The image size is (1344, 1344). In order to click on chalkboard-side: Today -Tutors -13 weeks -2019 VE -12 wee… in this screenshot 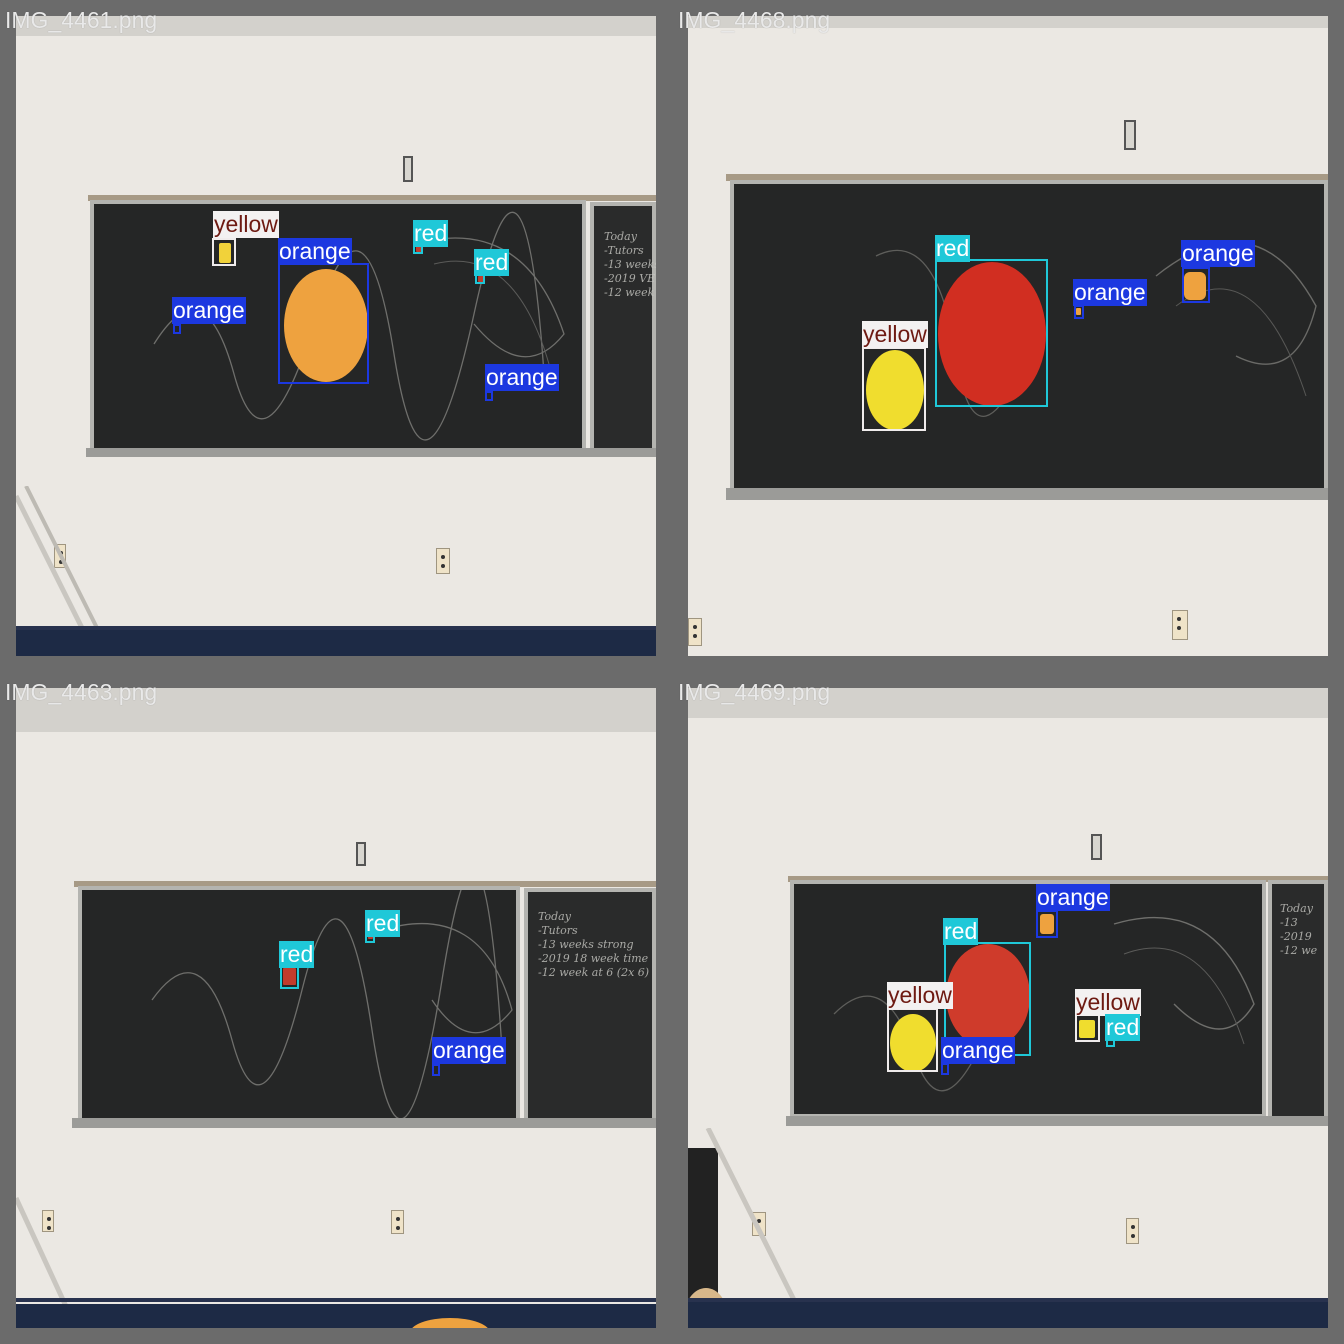, I will do `click(623, 328)`.